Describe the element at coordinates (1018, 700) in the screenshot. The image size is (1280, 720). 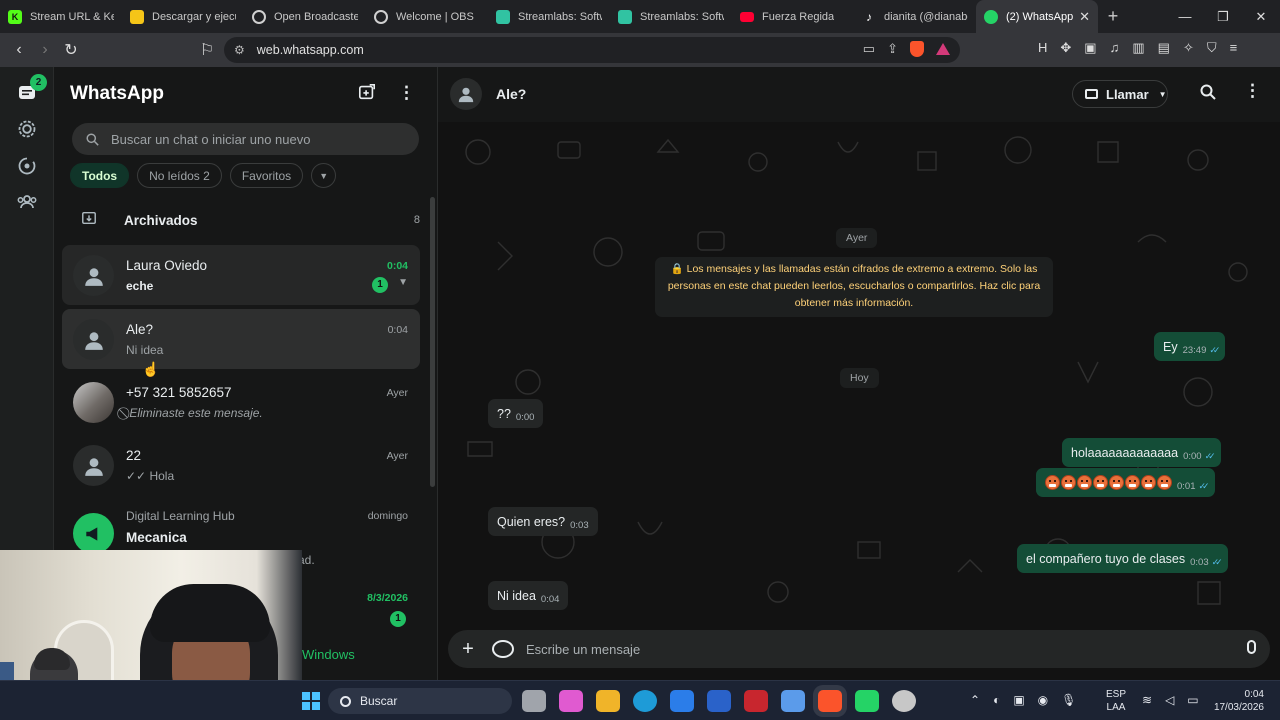
I see `tray-app-icon: ▣` at that location.